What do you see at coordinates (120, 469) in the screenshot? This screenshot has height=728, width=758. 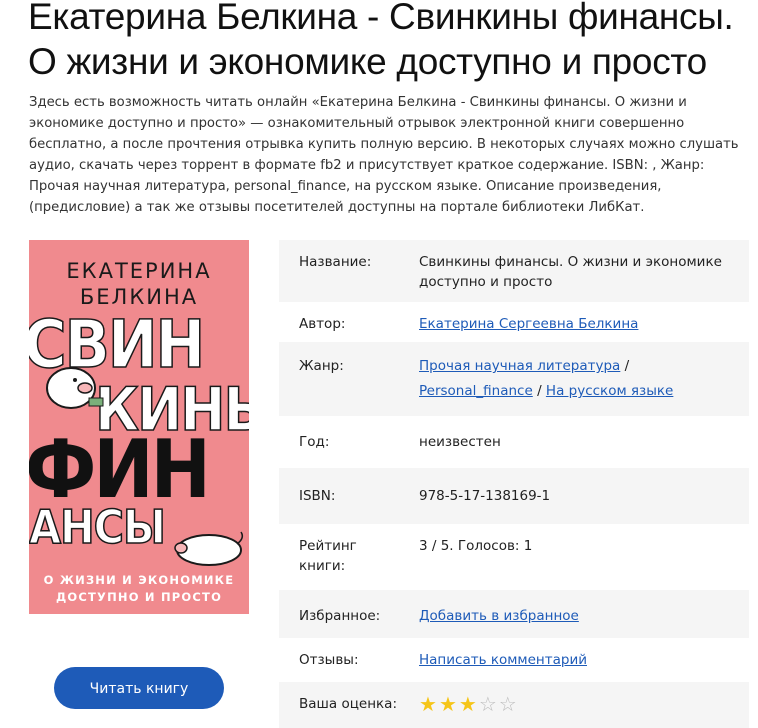 I see `cover-word-3: ФИН` at bounding box center [120, 469].